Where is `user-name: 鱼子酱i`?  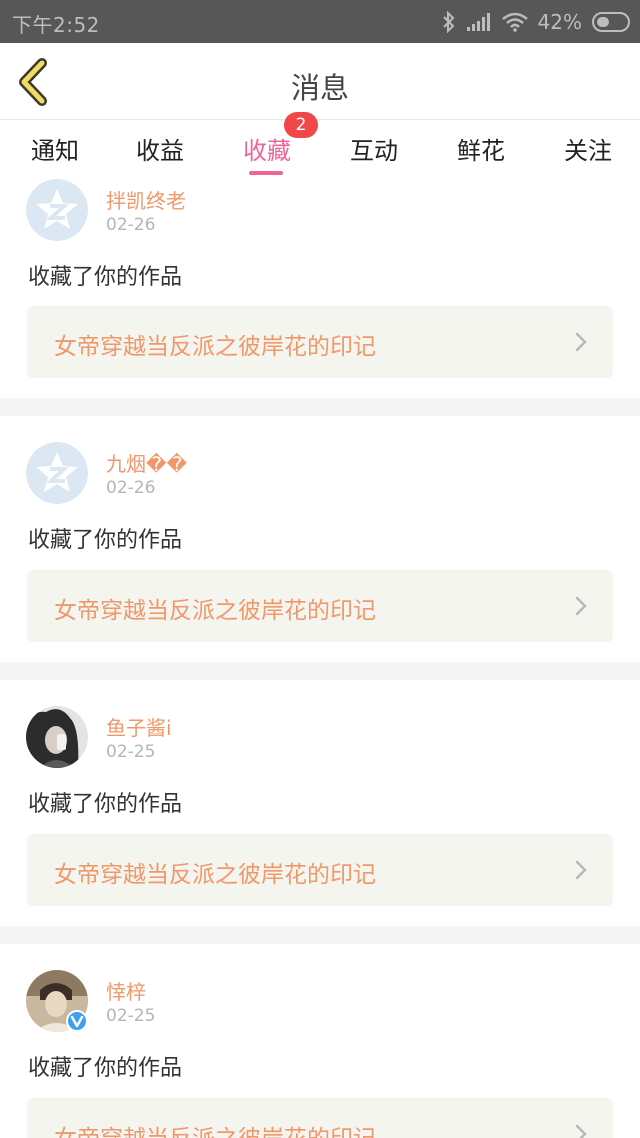
user-name: 鱼子酱i is located at coordinates (139, 726).